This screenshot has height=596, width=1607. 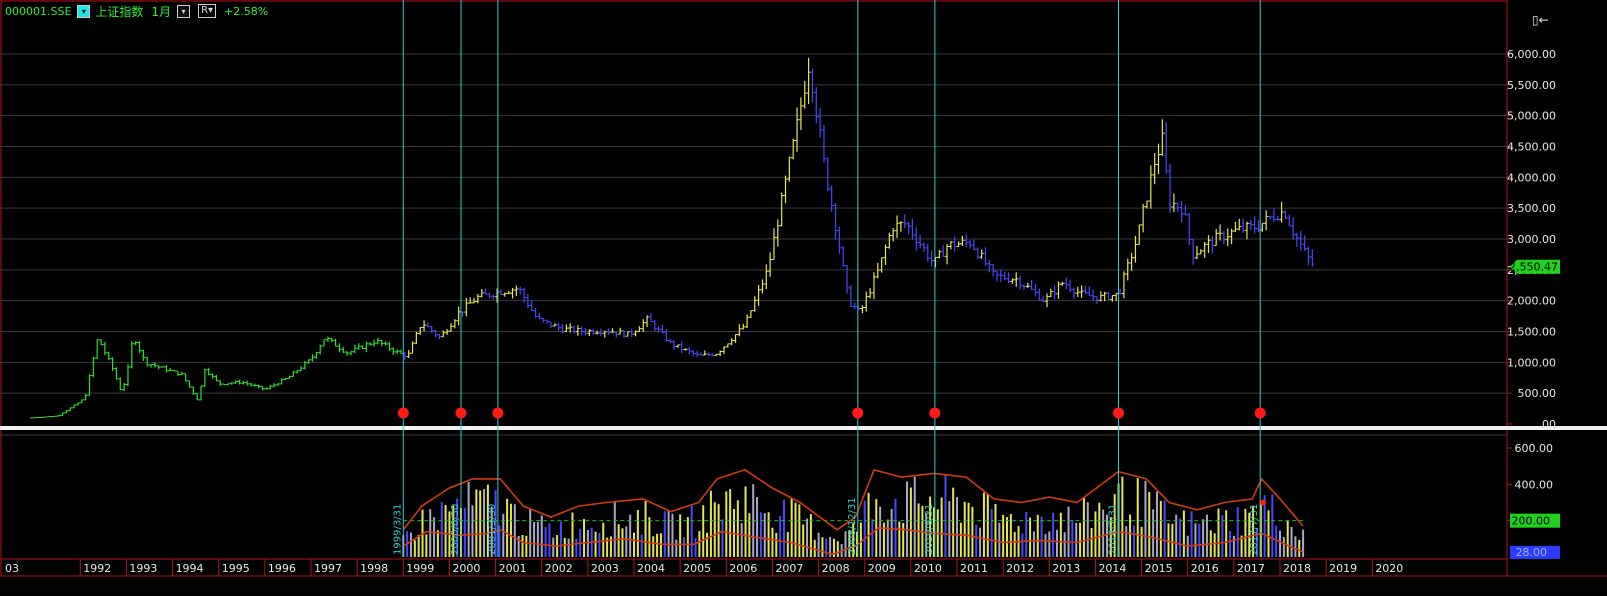 What do you see at coordinates (1532, 552) in the screenshot?
I see `low-level-label: 28.00` at bounding box center [1532, 552].